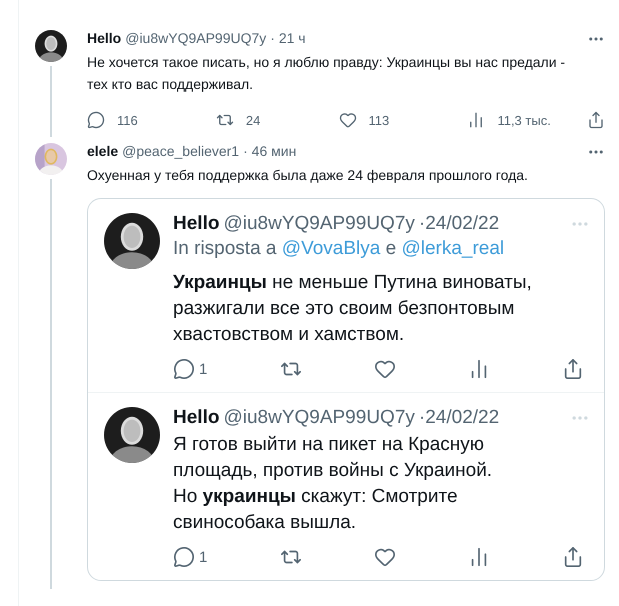  I want to click on reply-button: 116, so click(133, 120).